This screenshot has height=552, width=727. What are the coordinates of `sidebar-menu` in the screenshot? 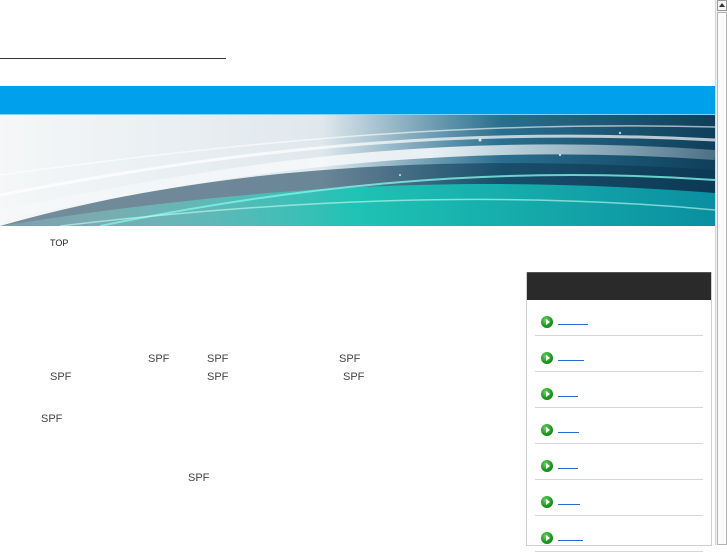 It's located at (619, 426).